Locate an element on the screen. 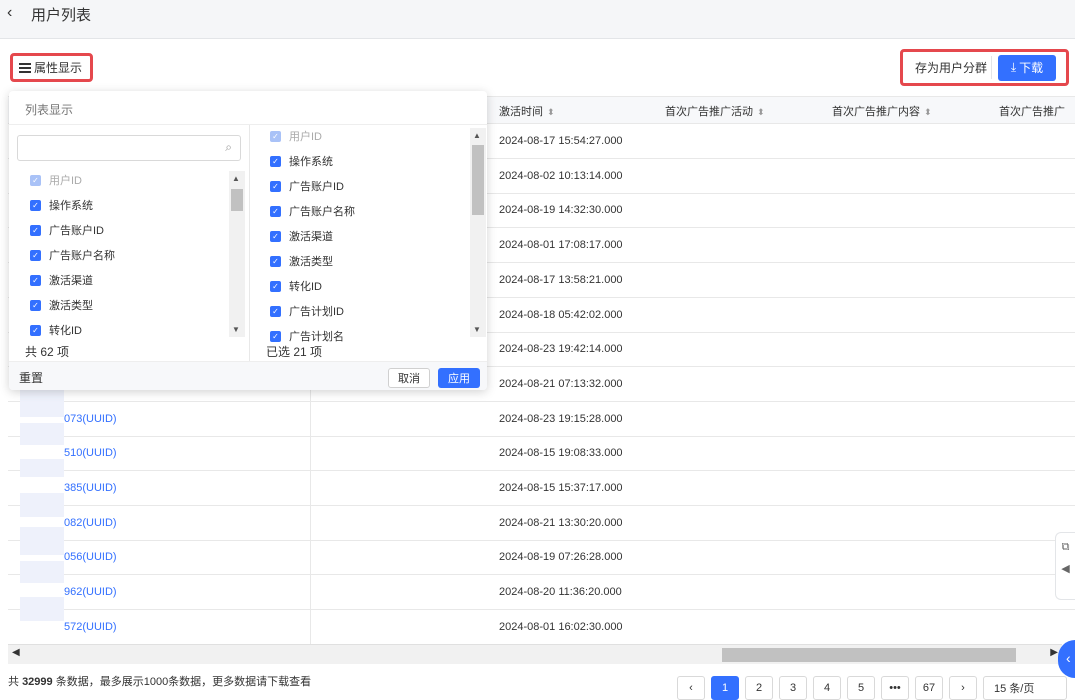 The image size is (1075, 700). column-option: ✓ 用户ID is located at coordinates (56, 180).